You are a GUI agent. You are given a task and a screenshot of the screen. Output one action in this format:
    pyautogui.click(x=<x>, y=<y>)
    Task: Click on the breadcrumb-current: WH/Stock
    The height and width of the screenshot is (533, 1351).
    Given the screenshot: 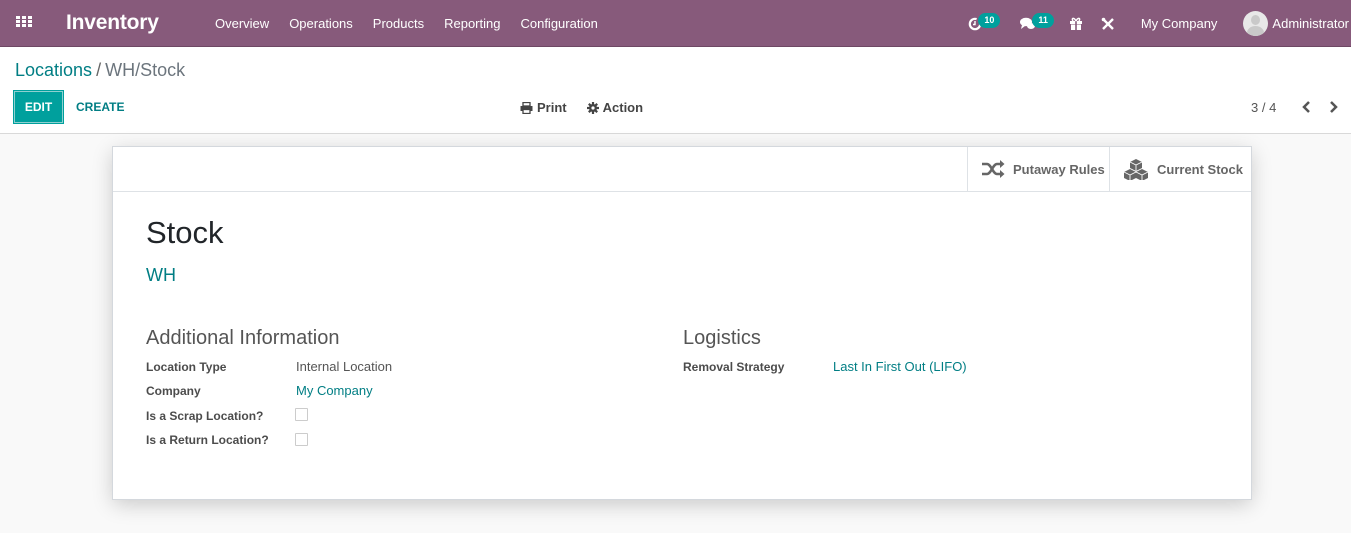 What is the action you would take?
    pyautogui.click(x=145, y=70)
    